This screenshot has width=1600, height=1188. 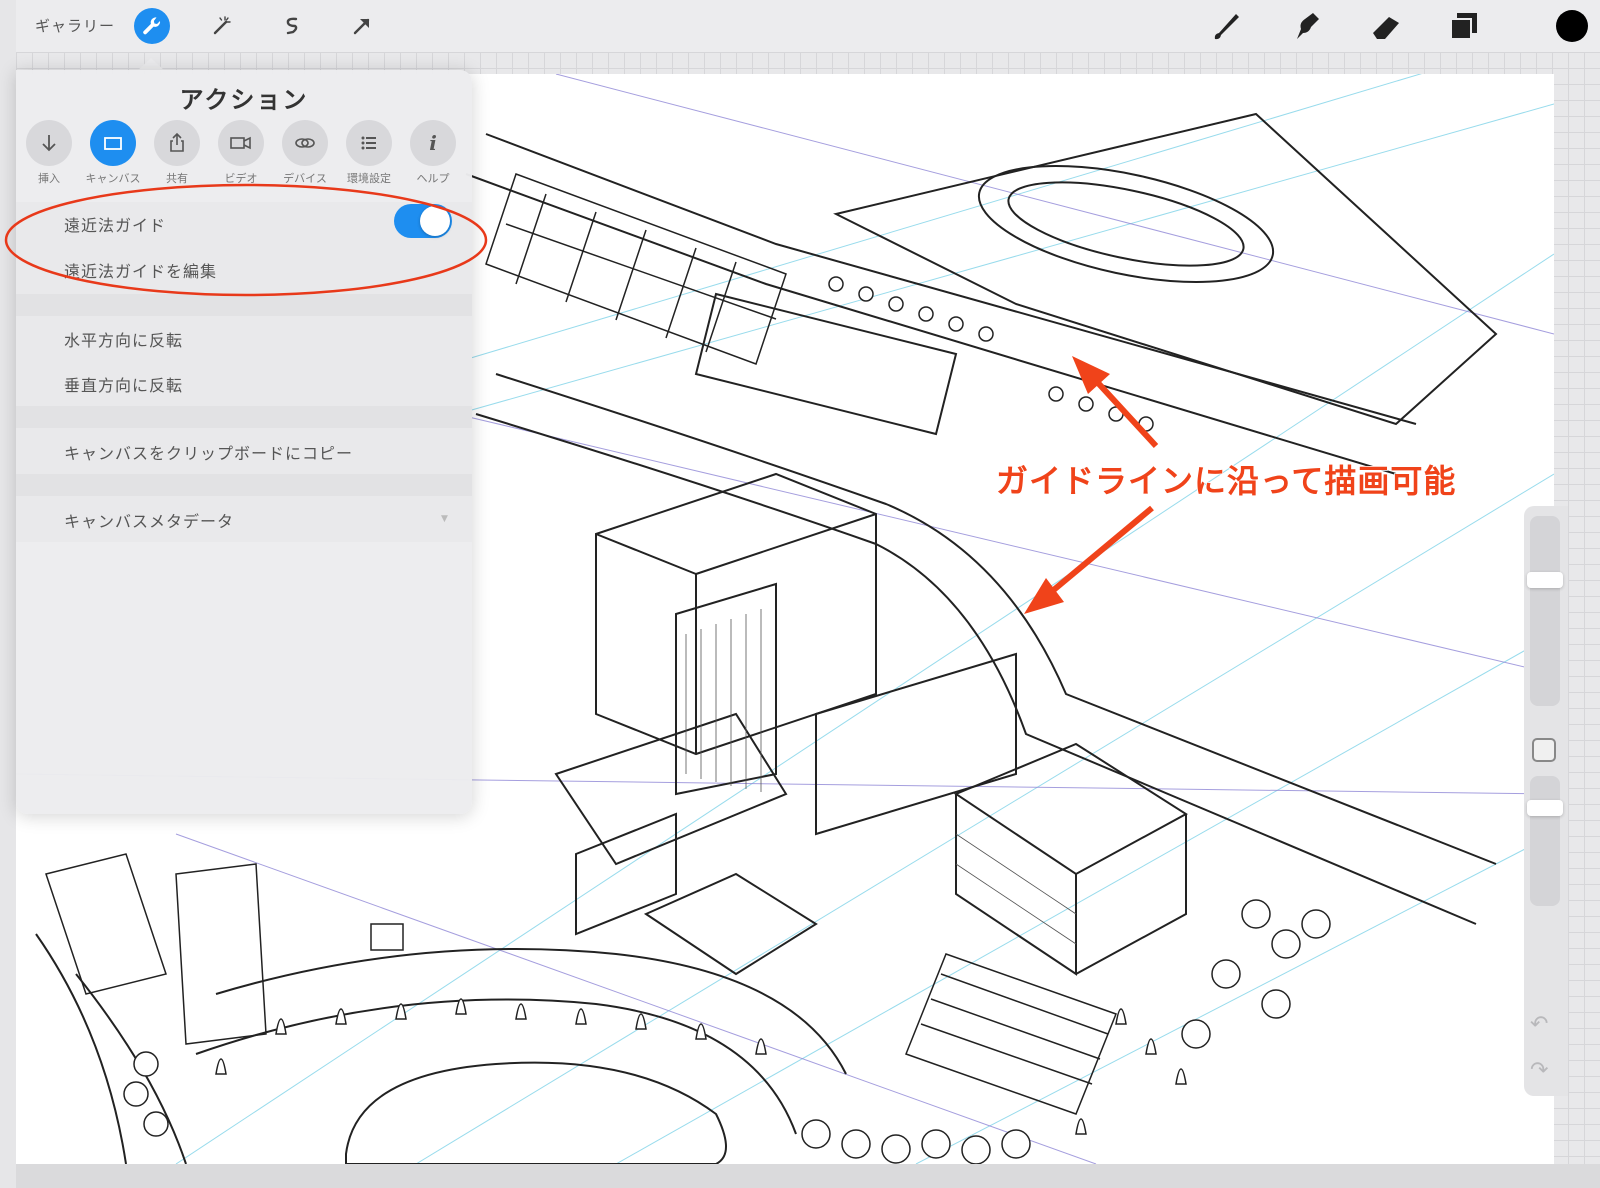 I want to click on layers-button, so click(x=1464, y=26).